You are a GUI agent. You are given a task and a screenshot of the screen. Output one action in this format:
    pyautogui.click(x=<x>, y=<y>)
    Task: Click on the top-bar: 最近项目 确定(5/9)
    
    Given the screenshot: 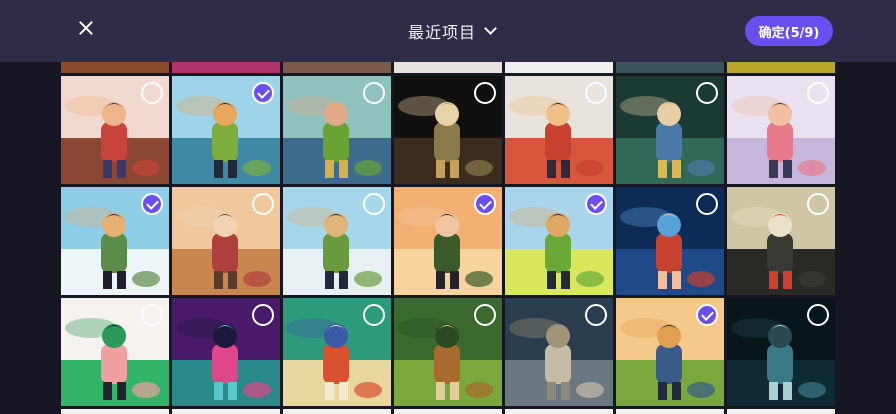 What is the action you would take?
    pyautogui.click(x=448, y=31)
    